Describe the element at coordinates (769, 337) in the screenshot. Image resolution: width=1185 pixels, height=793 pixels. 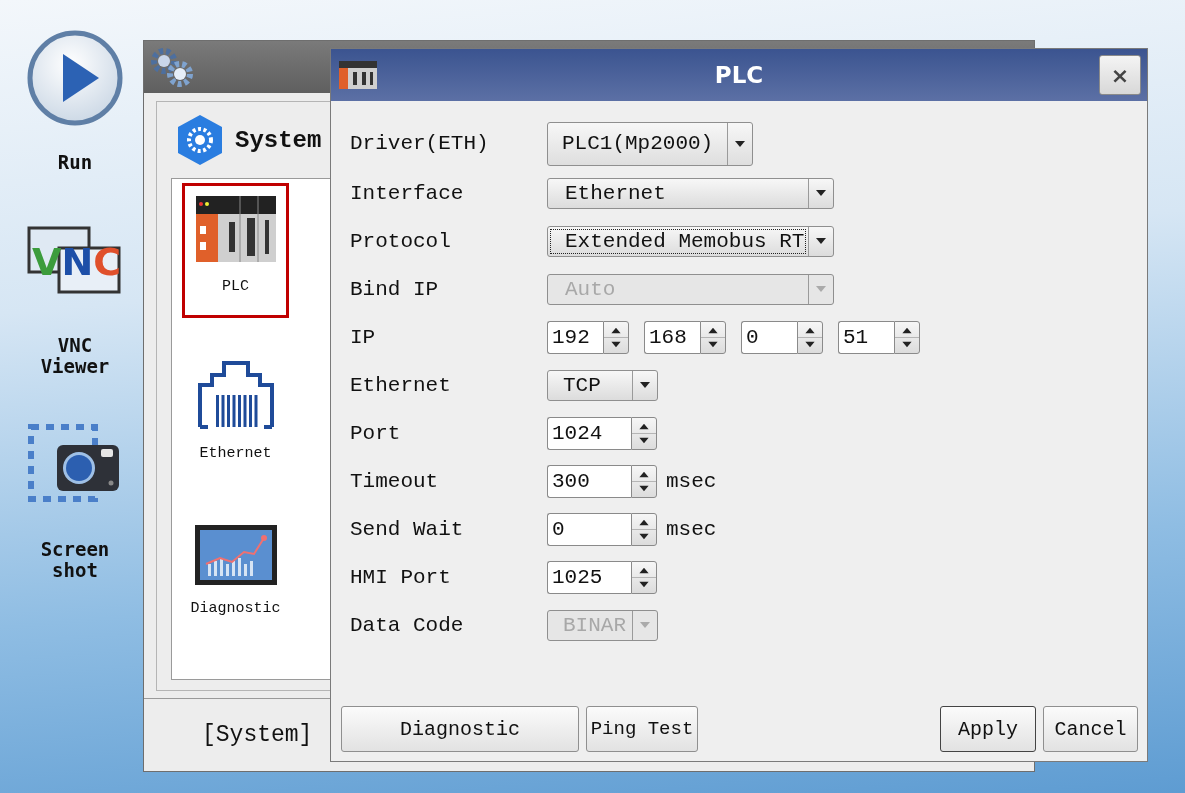
I see `ip-octet-field: 0` at that location.